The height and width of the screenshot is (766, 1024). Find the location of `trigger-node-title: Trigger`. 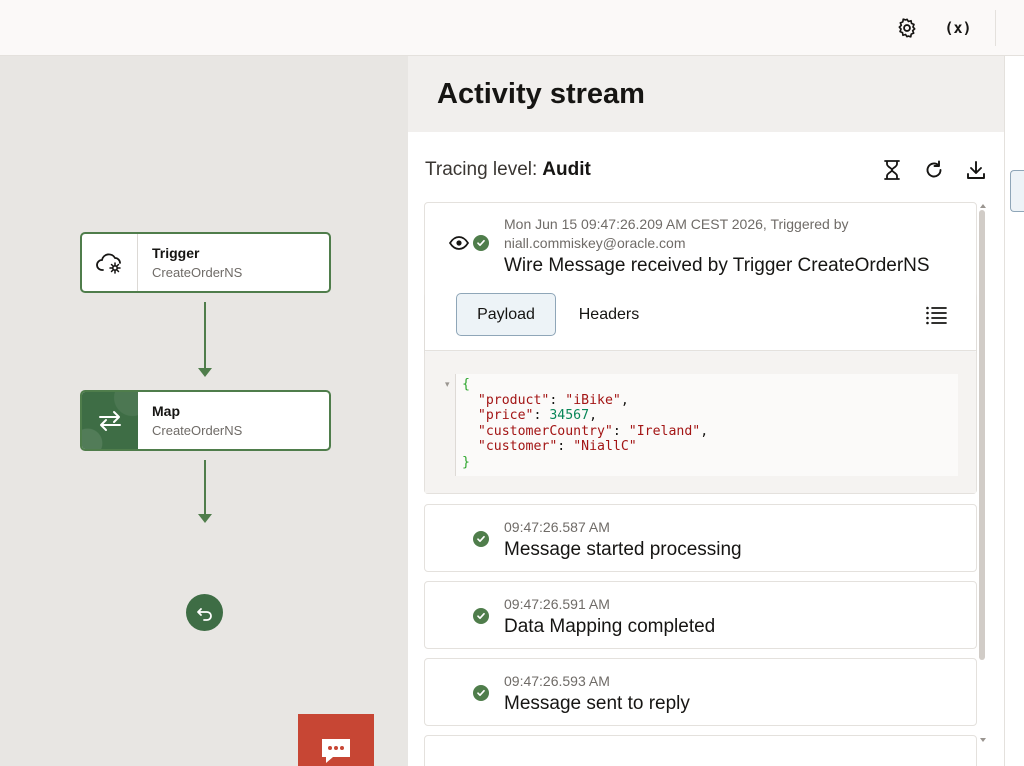

trigger-node-title: Trigger is located at coordinates (176, 253).